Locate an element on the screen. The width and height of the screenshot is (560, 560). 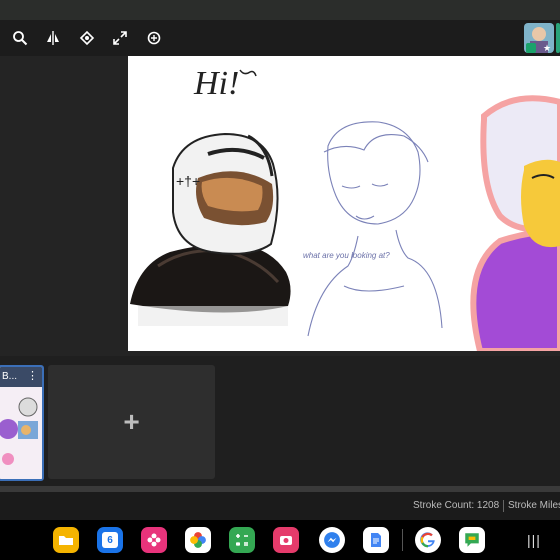
top-strip is located at coordinates (280, 10).